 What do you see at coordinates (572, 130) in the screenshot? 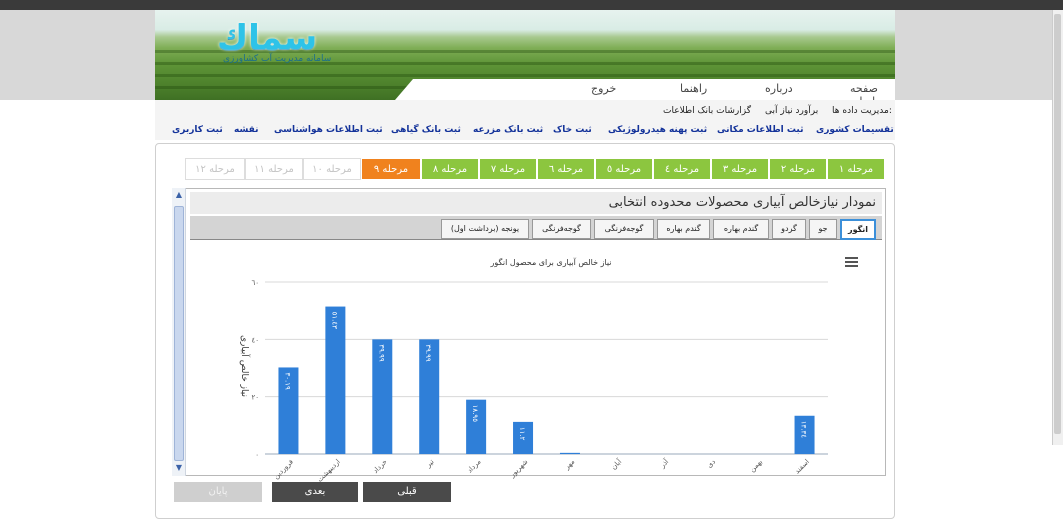
I see `menu-soil: ثبت خاک` at bounding box center [572, 130].